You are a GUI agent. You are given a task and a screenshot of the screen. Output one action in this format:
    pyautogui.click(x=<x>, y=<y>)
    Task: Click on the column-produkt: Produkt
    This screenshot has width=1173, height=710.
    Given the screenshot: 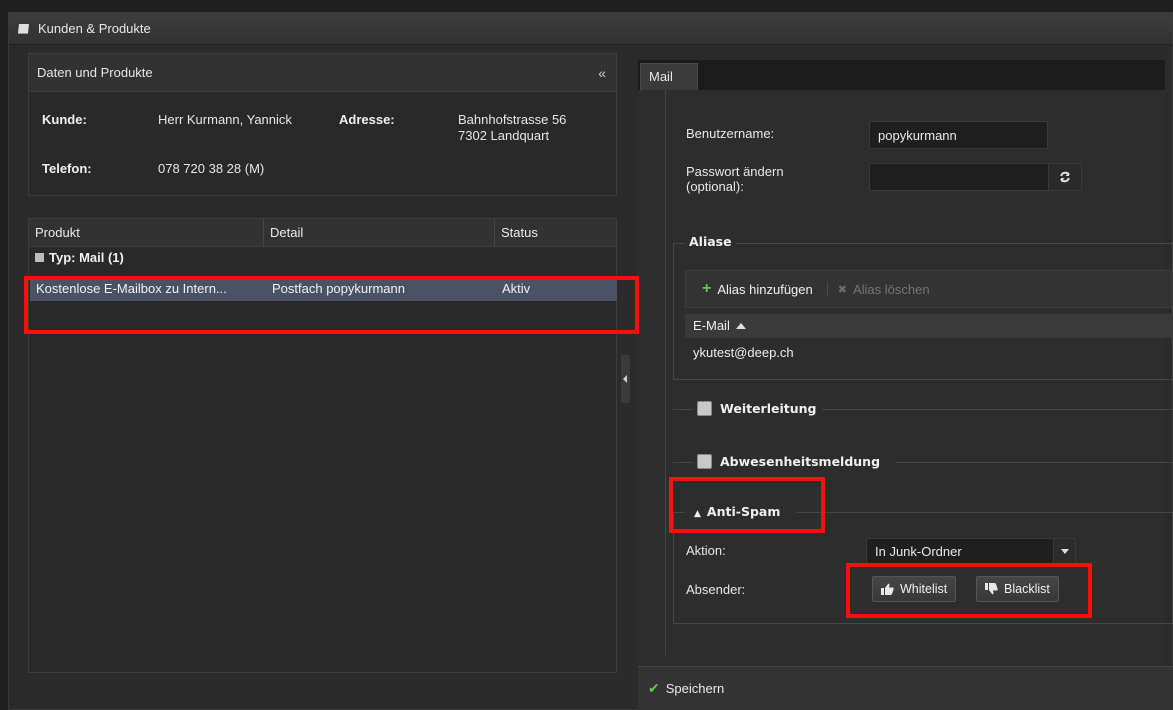 What is the action you would take?
    pyautogui.click(x=146, y=233)
    